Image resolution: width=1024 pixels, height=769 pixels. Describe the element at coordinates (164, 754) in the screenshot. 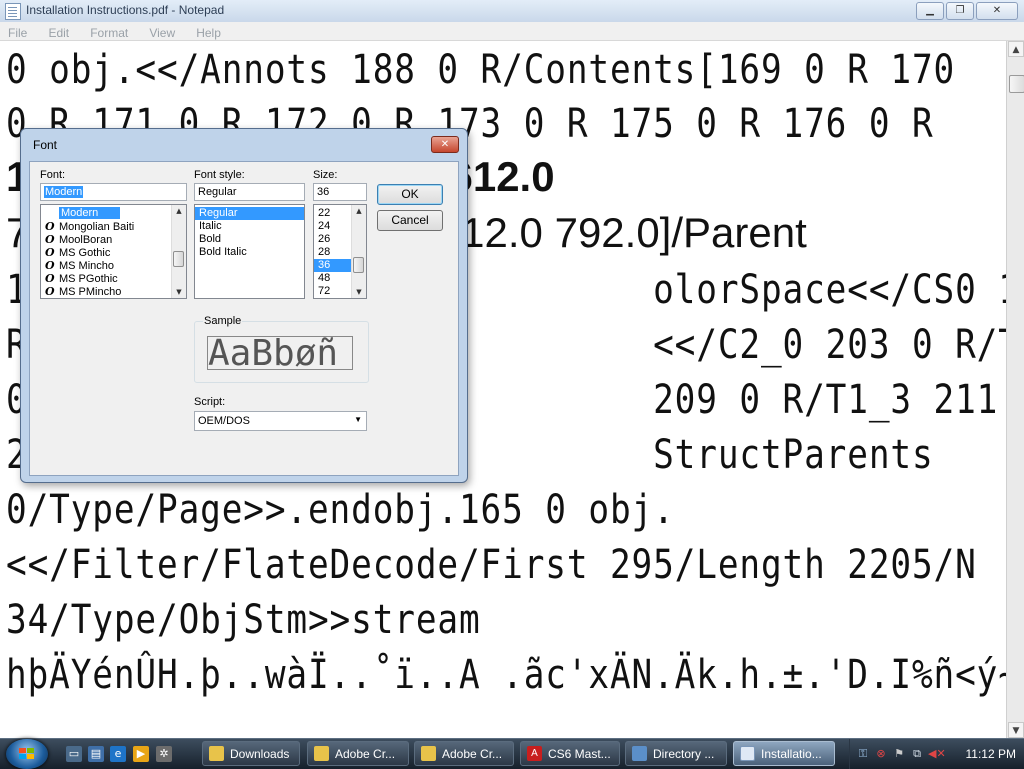

I see `quick-launch-app-icon: ✲` at that location.